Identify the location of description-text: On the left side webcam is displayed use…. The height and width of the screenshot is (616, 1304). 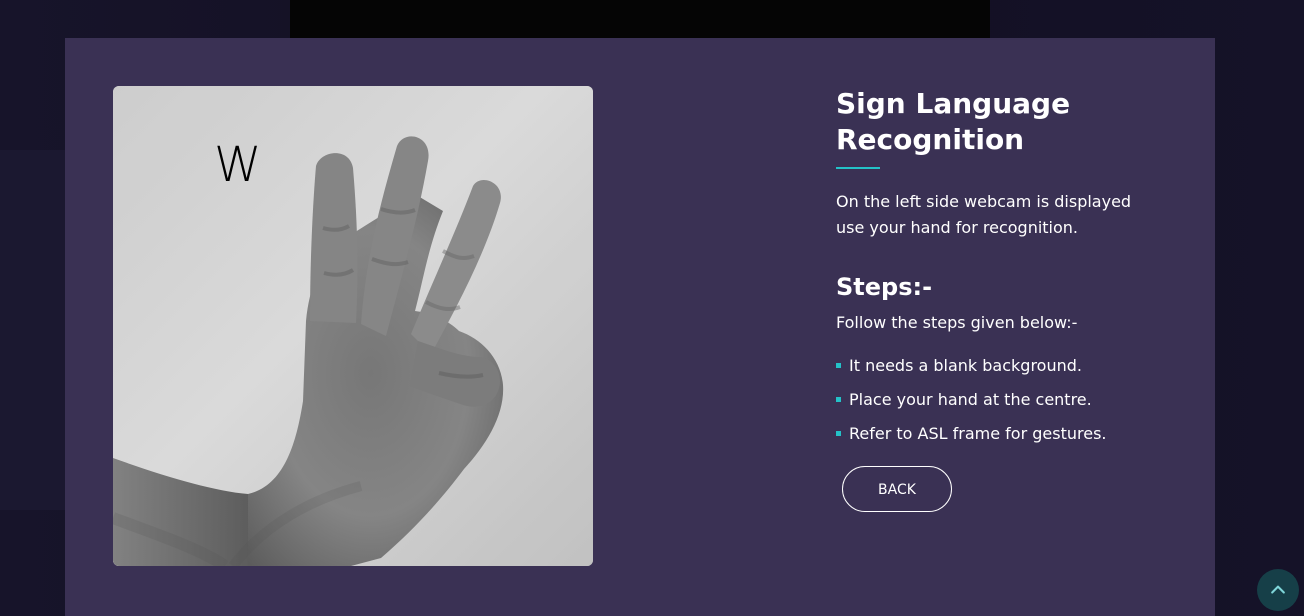
(984, 214).